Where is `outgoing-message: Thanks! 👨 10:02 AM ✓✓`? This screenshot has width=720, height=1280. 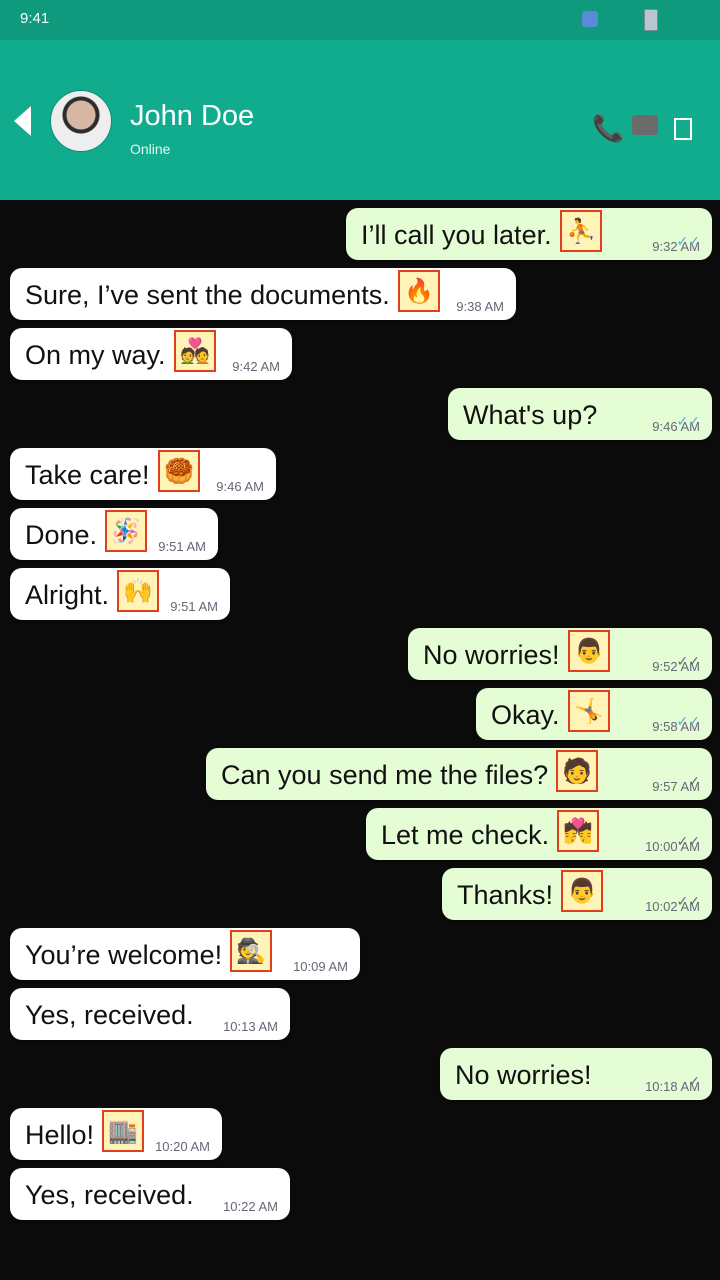
outgoing-message: Thanks! 👨 10:02 AM ✓✓ is located at coordinates (577, 894).